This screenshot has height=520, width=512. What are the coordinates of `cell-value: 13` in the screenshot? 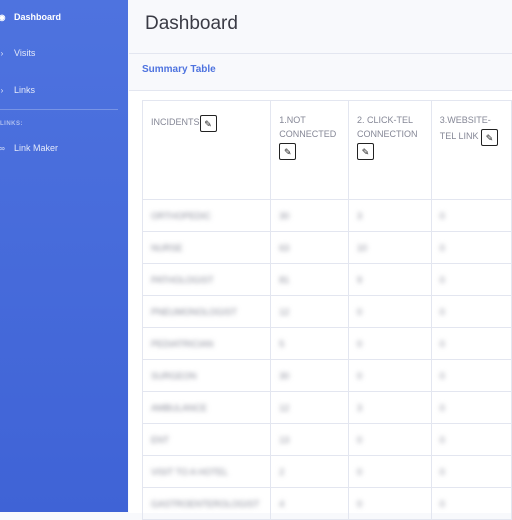 It's located at (284, 439).